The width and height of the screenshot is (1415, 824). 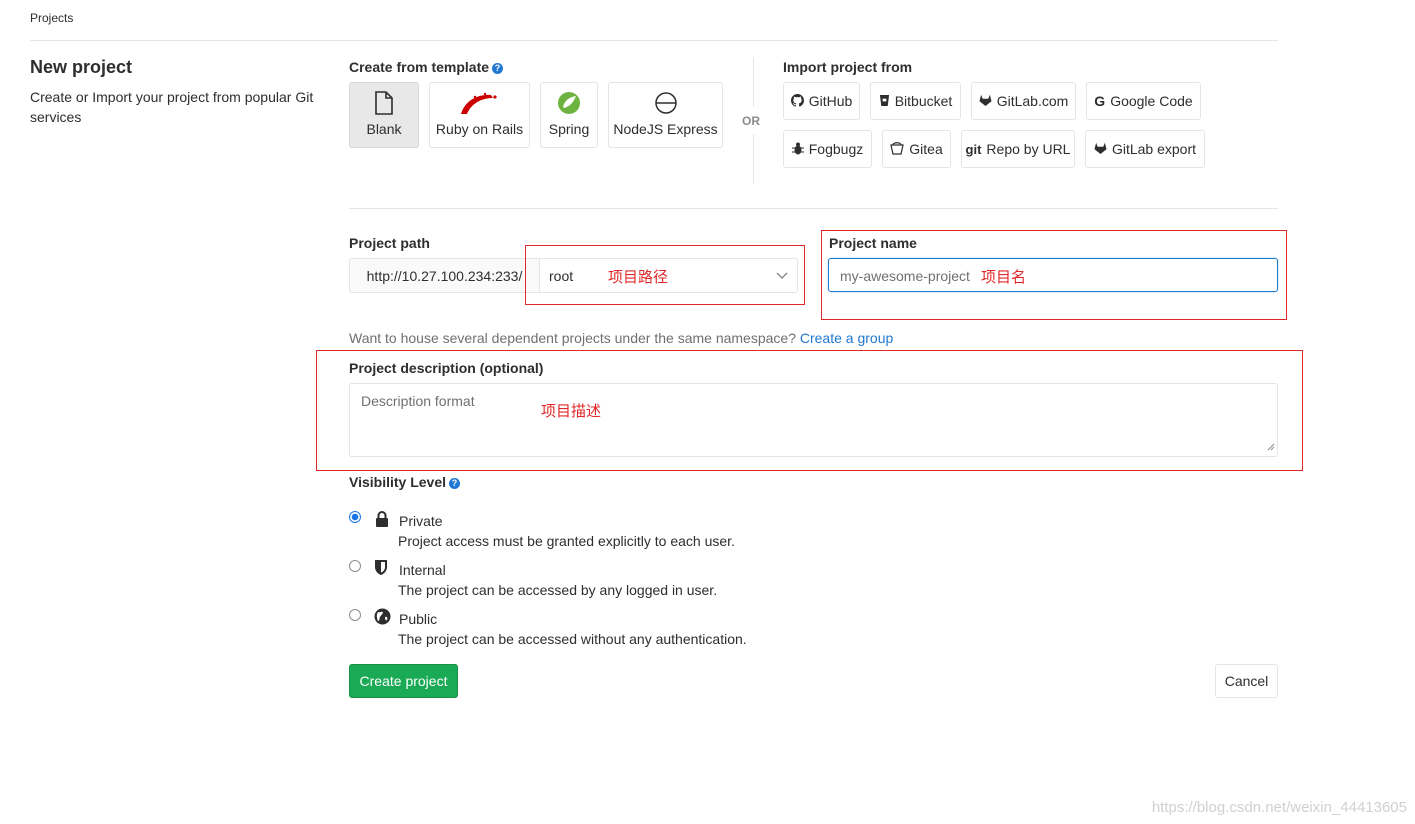 I want to click on rails-logo-icon, so click(x=480, y=104).